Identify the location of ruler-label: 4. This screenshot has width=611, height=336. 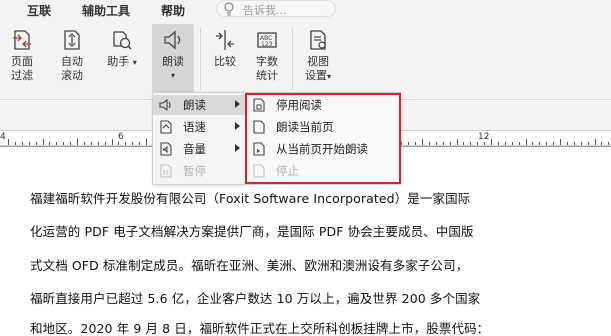
(3, 137).